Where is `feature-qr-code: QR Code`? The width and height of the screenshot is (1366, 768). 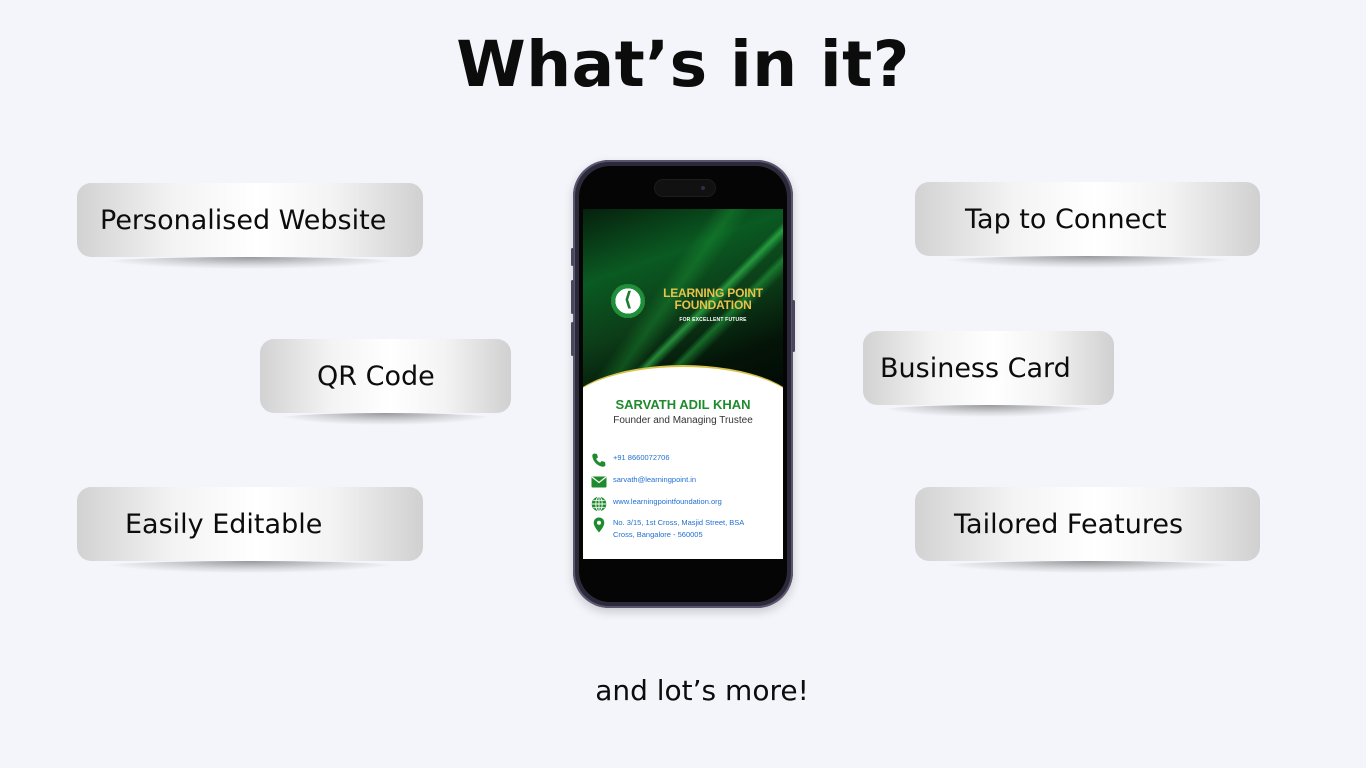 feature-qr-code: QR Code is located at coordinates (385, 382).